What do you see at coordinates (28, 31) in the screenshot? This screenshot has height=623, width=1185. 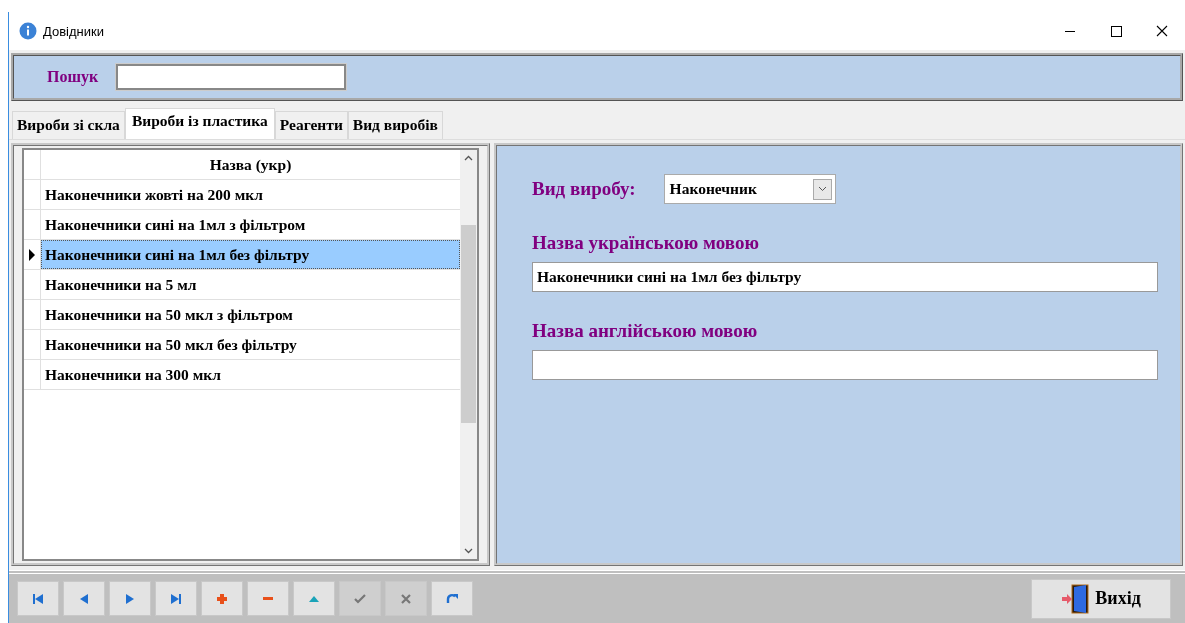 I see `info-icon` at bounding box center [28, 31].